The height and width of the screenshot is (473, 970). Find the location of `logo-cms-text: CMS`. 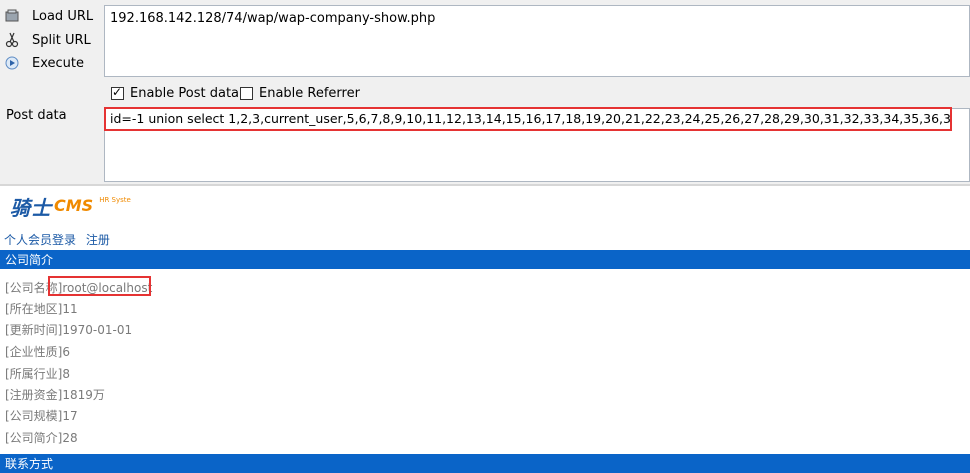

logo-cms-text: CMS is located at coordinates (74, 205).